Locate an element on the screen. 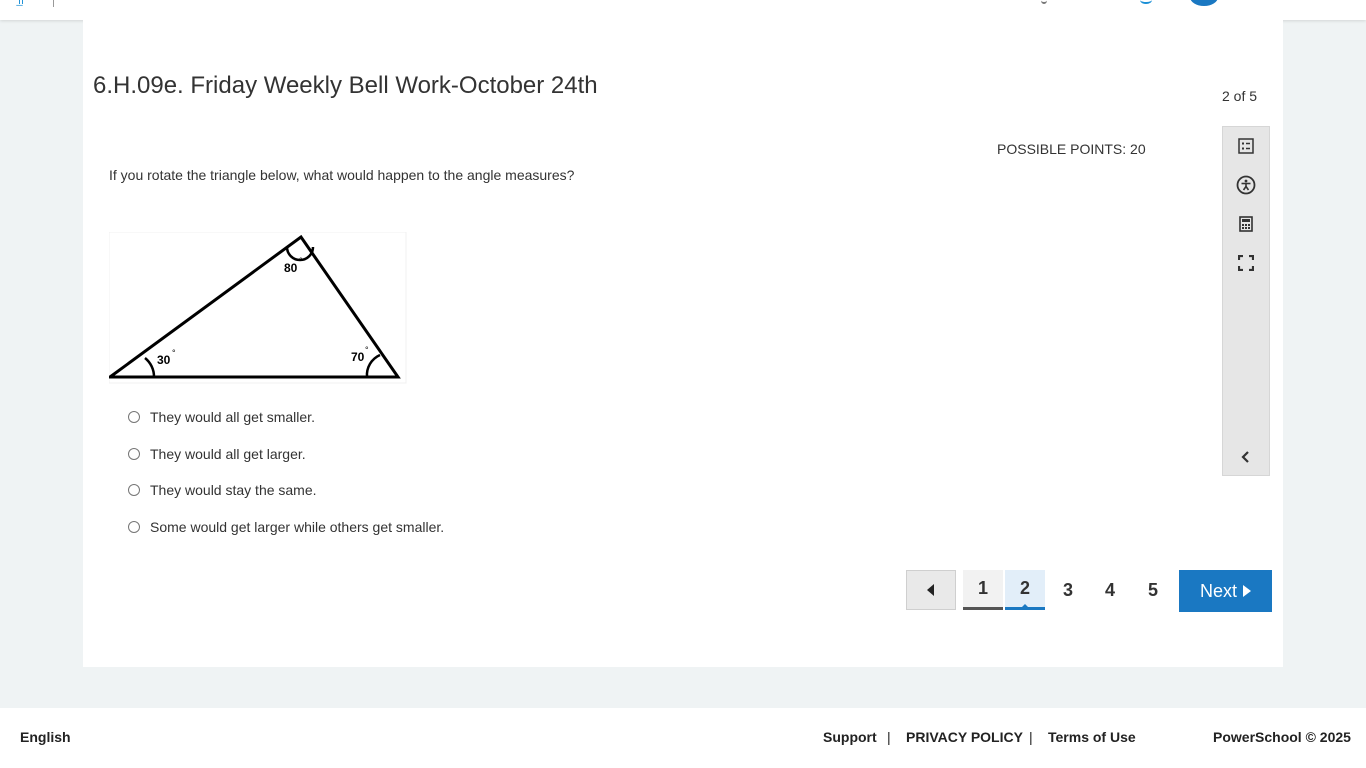 Image resolution: width=1366 pixels, height=768 pixels. page-link-2: 2 is located at coordinates (1025, 590).